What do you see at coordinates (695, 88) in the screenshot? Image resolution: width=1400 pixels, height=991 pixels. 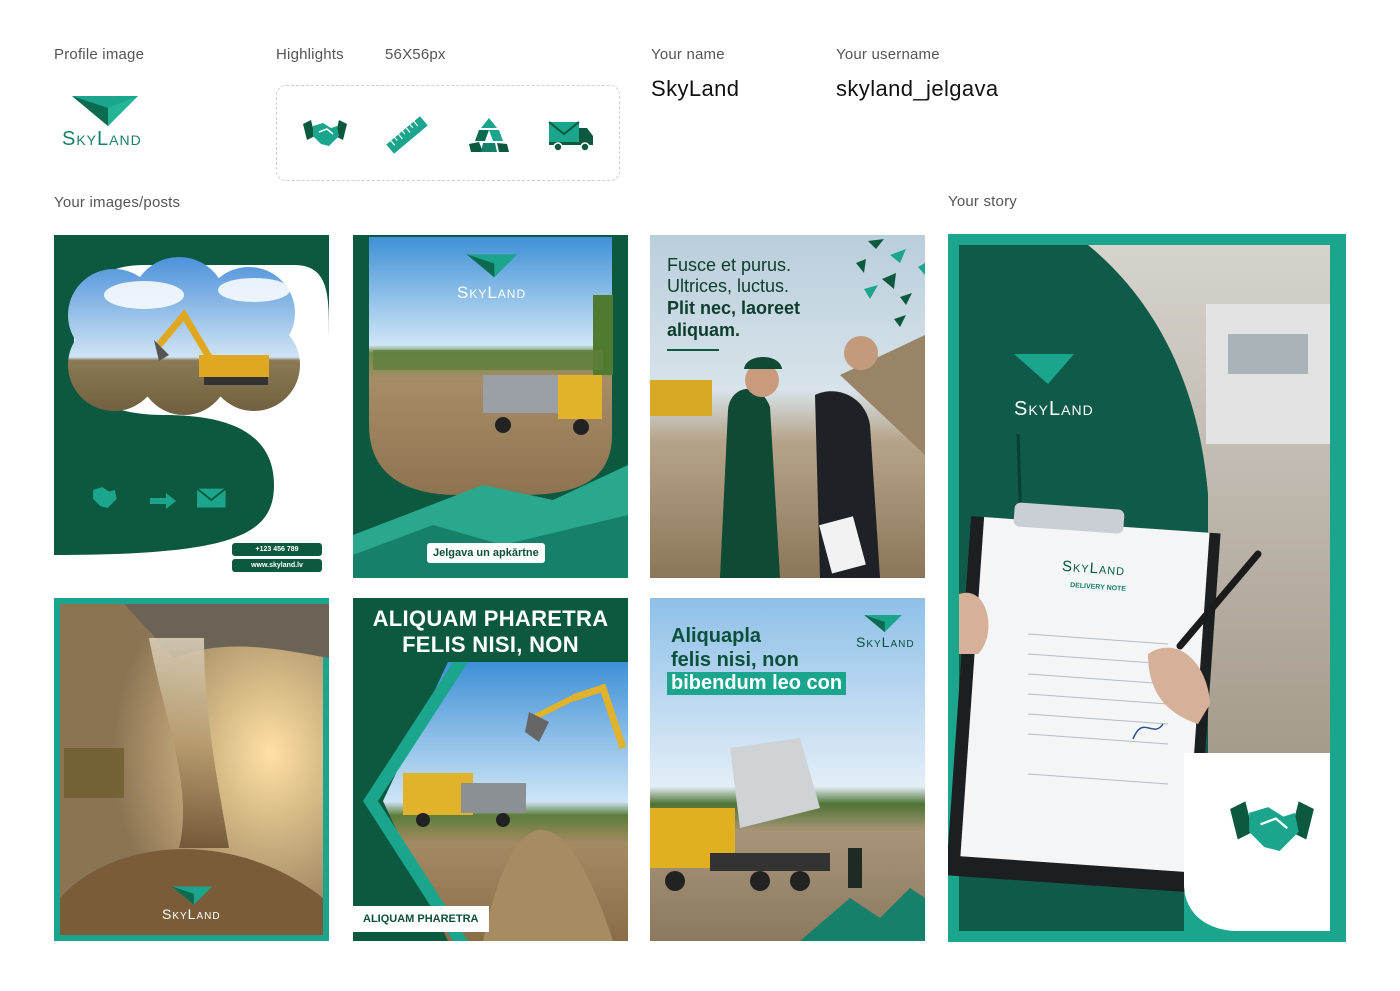 I see `profile-name: SkyLand` at bounding box center [695, 88].